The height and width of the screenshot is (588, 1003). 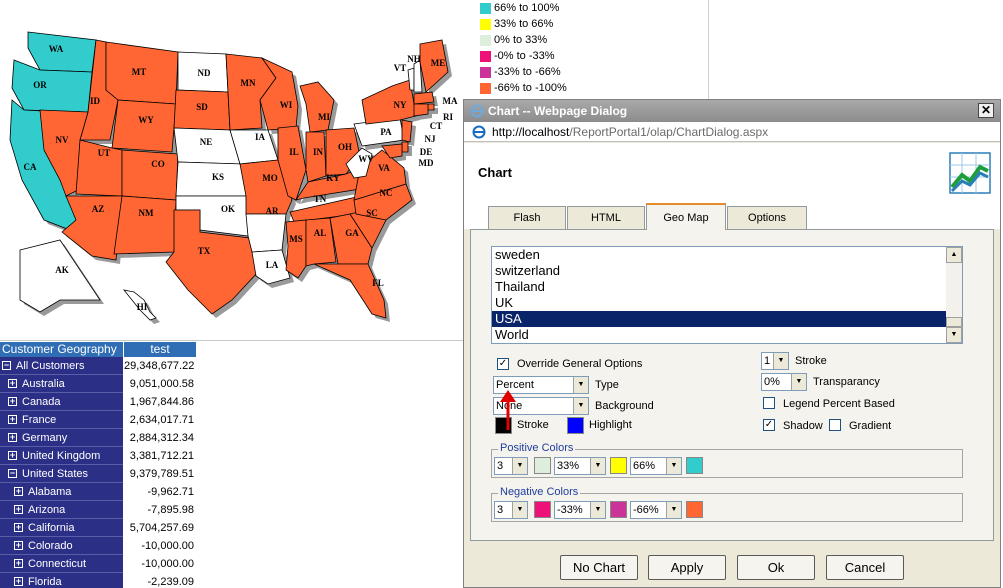 What do you see at coordinates (656, 510) in the screenshot?
I see `negative-mid2-select: -66% ▼` at bounding box center [656, 510].